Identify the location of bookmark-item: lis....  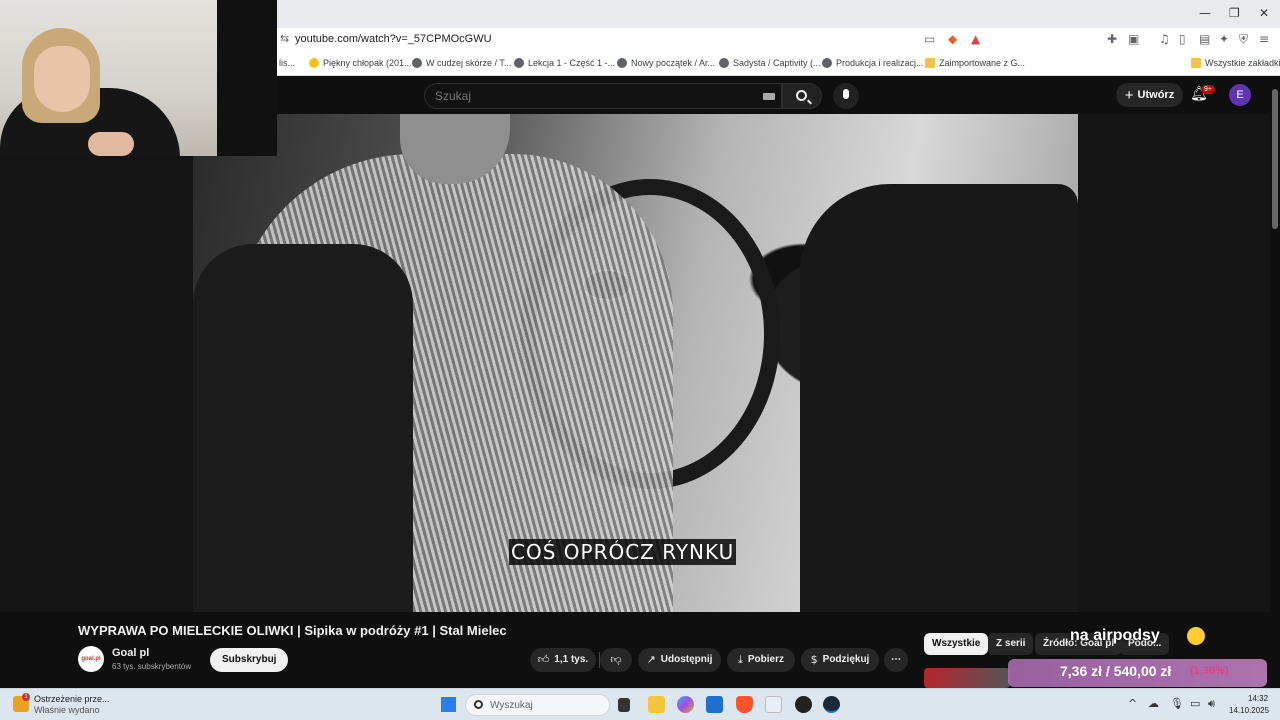
(287, 63).